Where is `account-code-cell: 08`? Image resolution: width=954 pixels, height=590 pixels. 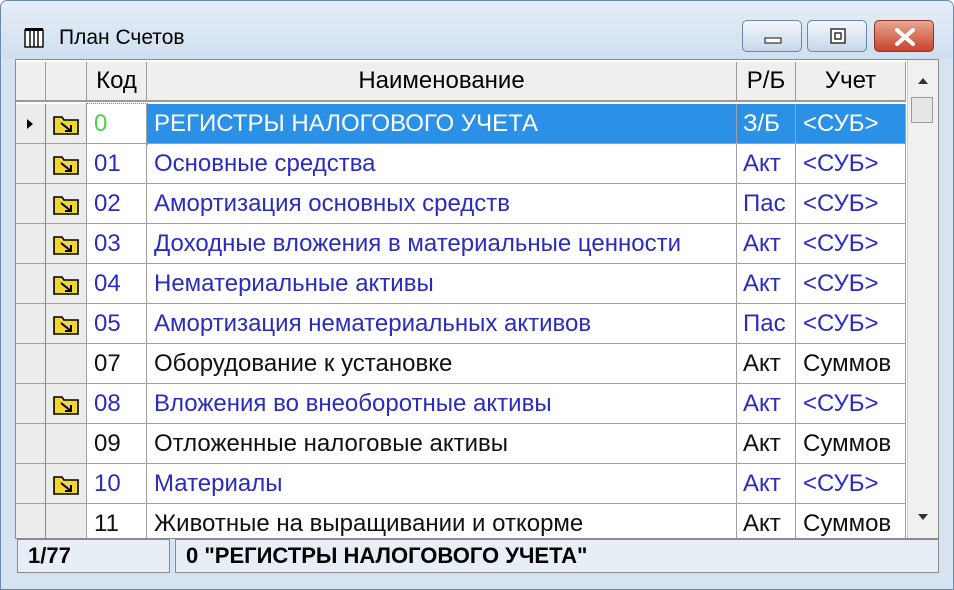
account-code-cell: 08 is located at coordinates (117, 404).